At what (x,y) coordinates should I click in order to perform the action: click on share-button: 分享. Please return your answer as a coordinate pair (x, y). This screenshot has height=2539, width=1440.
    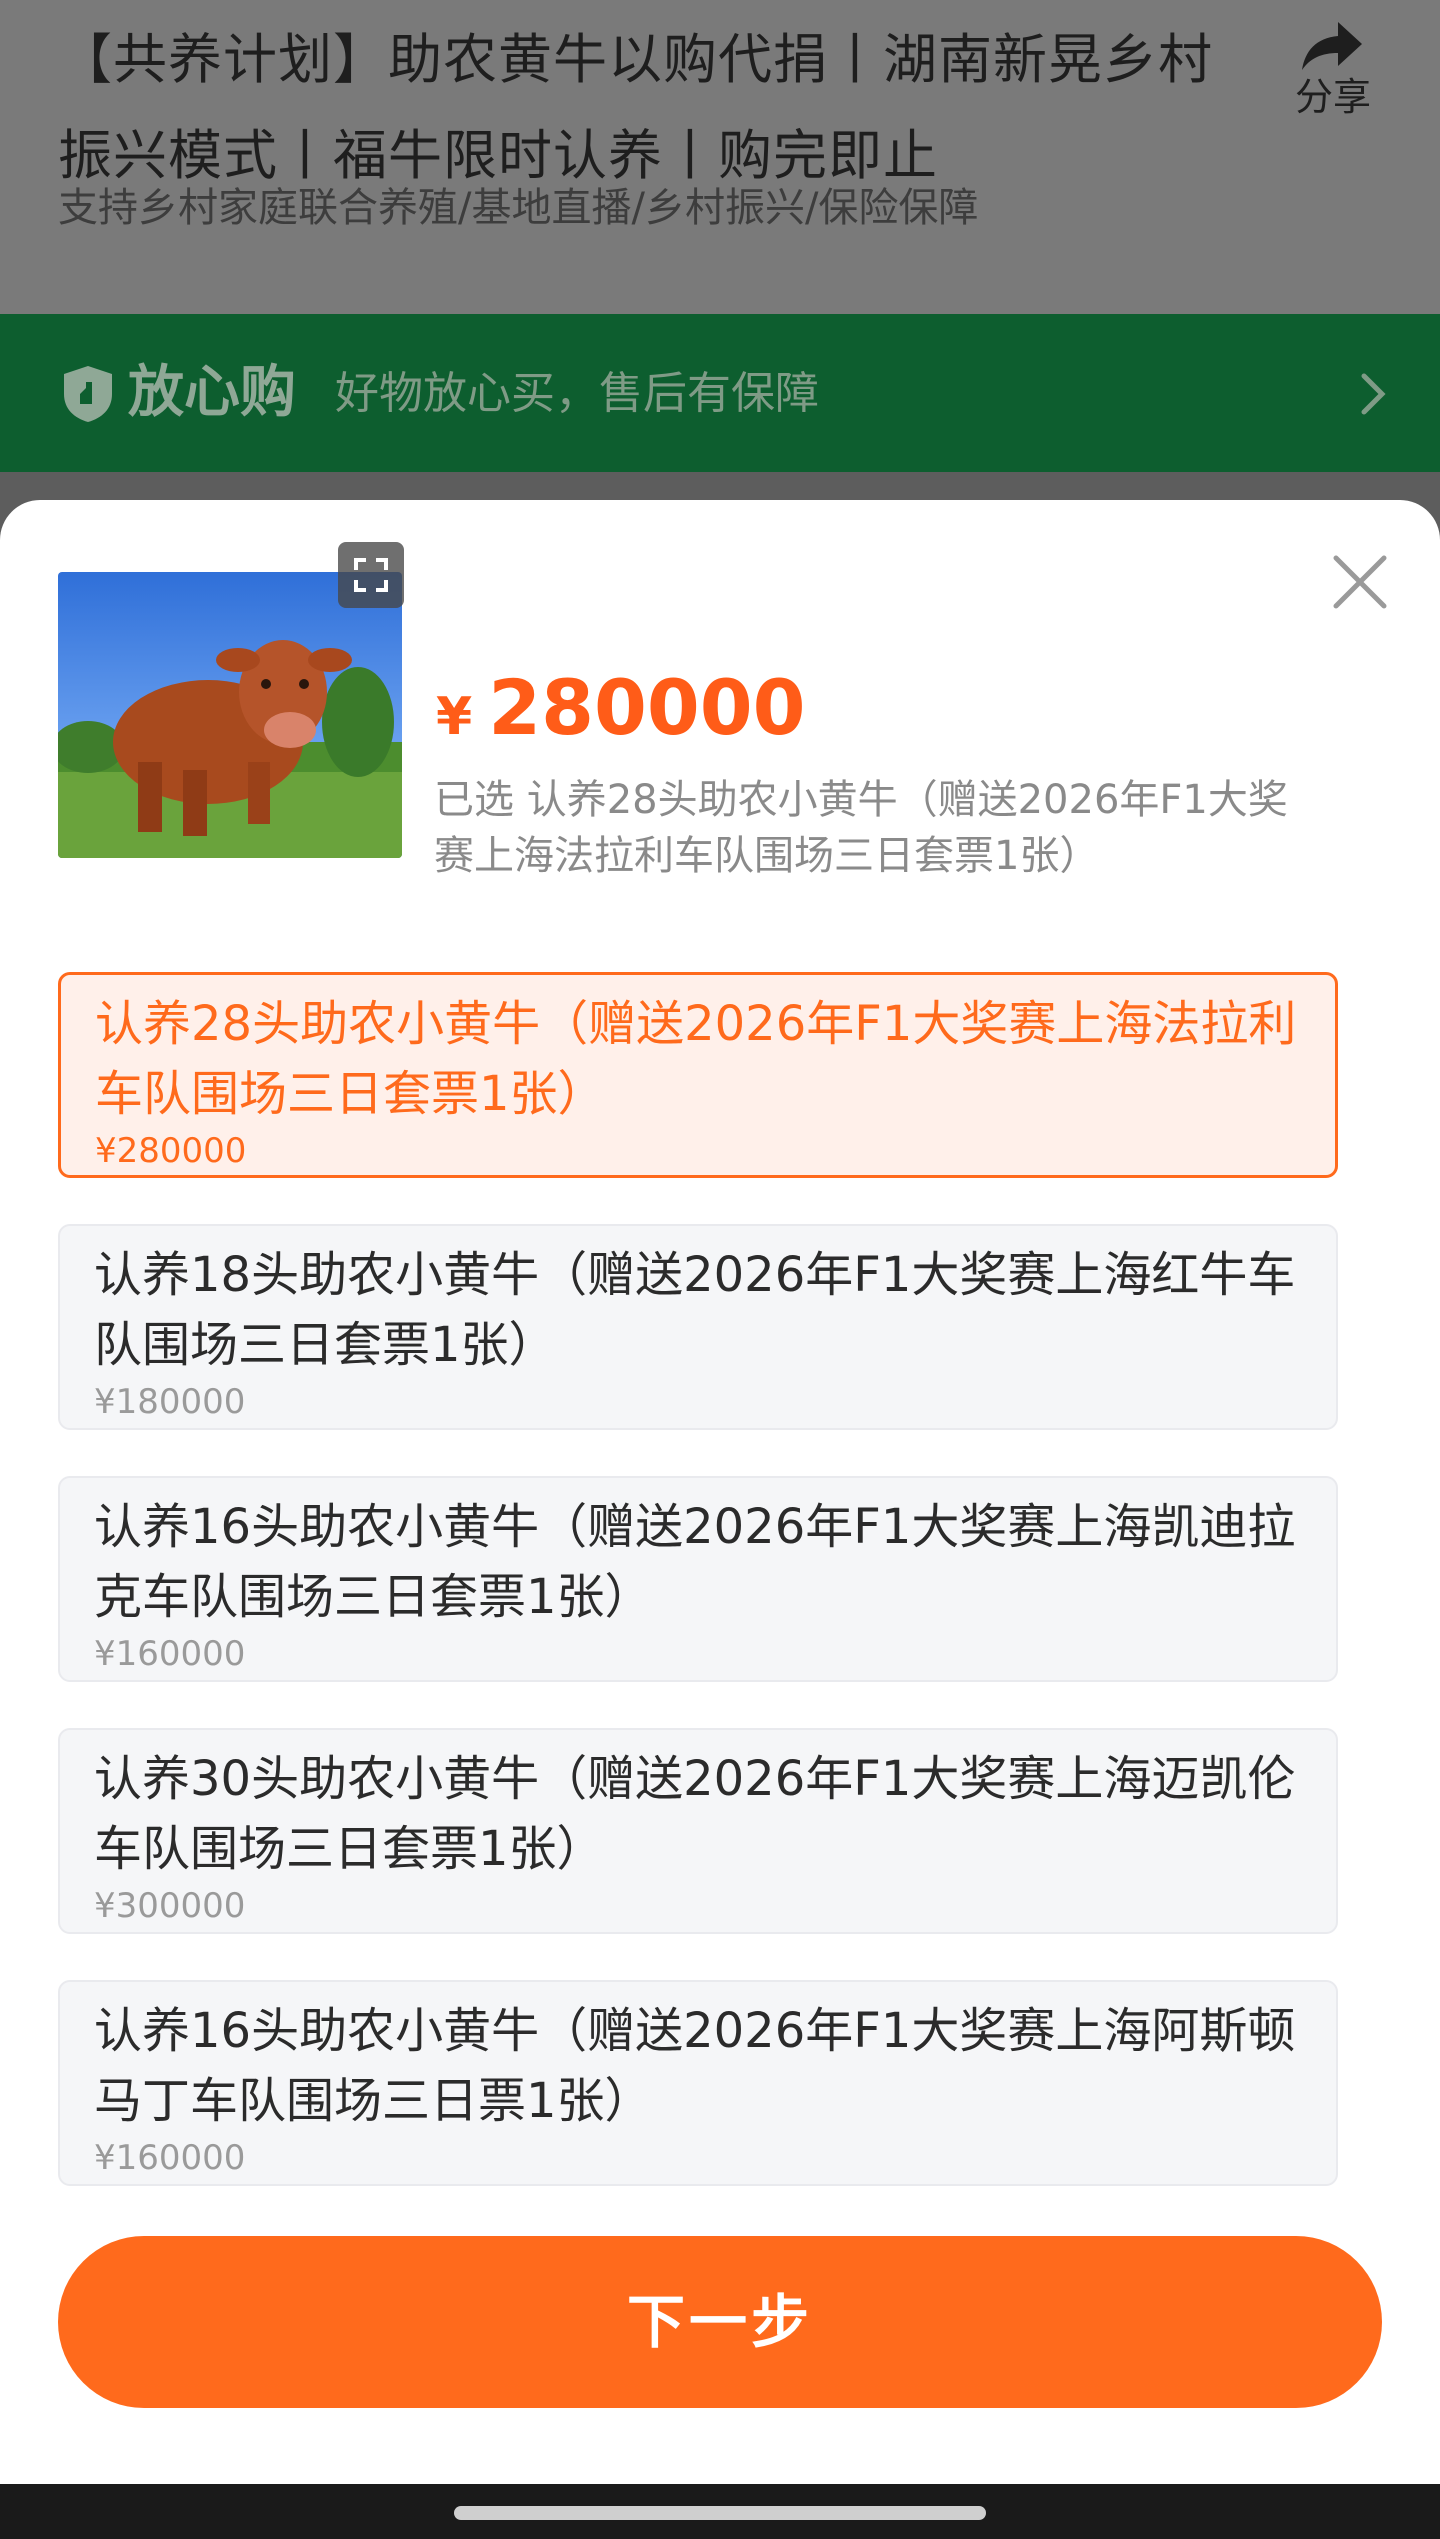
    Looking at the image, I should click on (1333, 69).